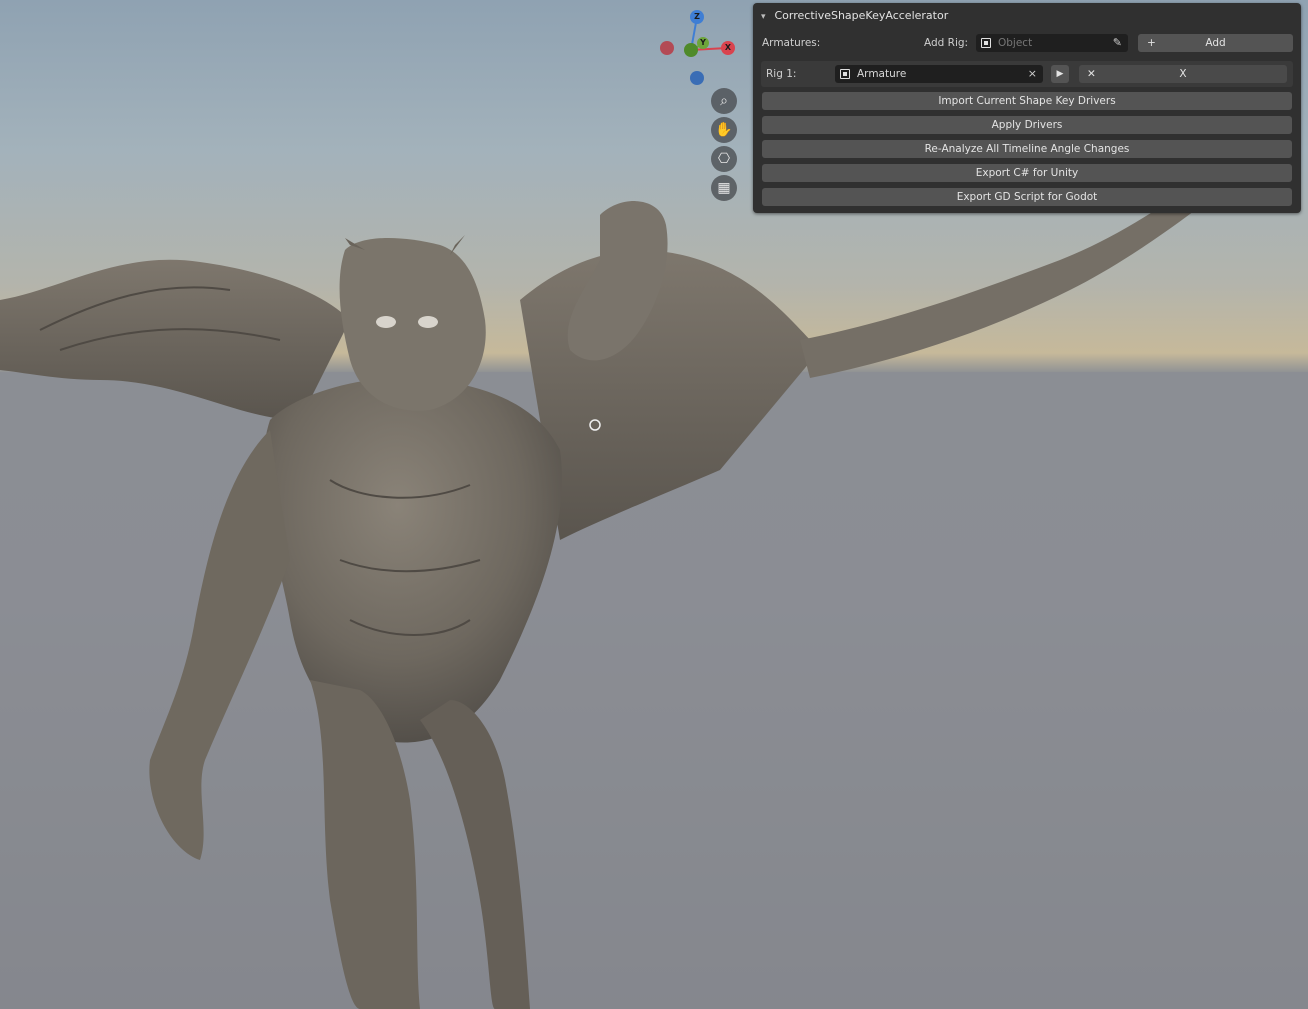 This screenshot has width=1308, height=1009. What do you see at coordinates (845, 74) in the screenshot?
I see `armature-object-icon` at bounding box center [845, 74].